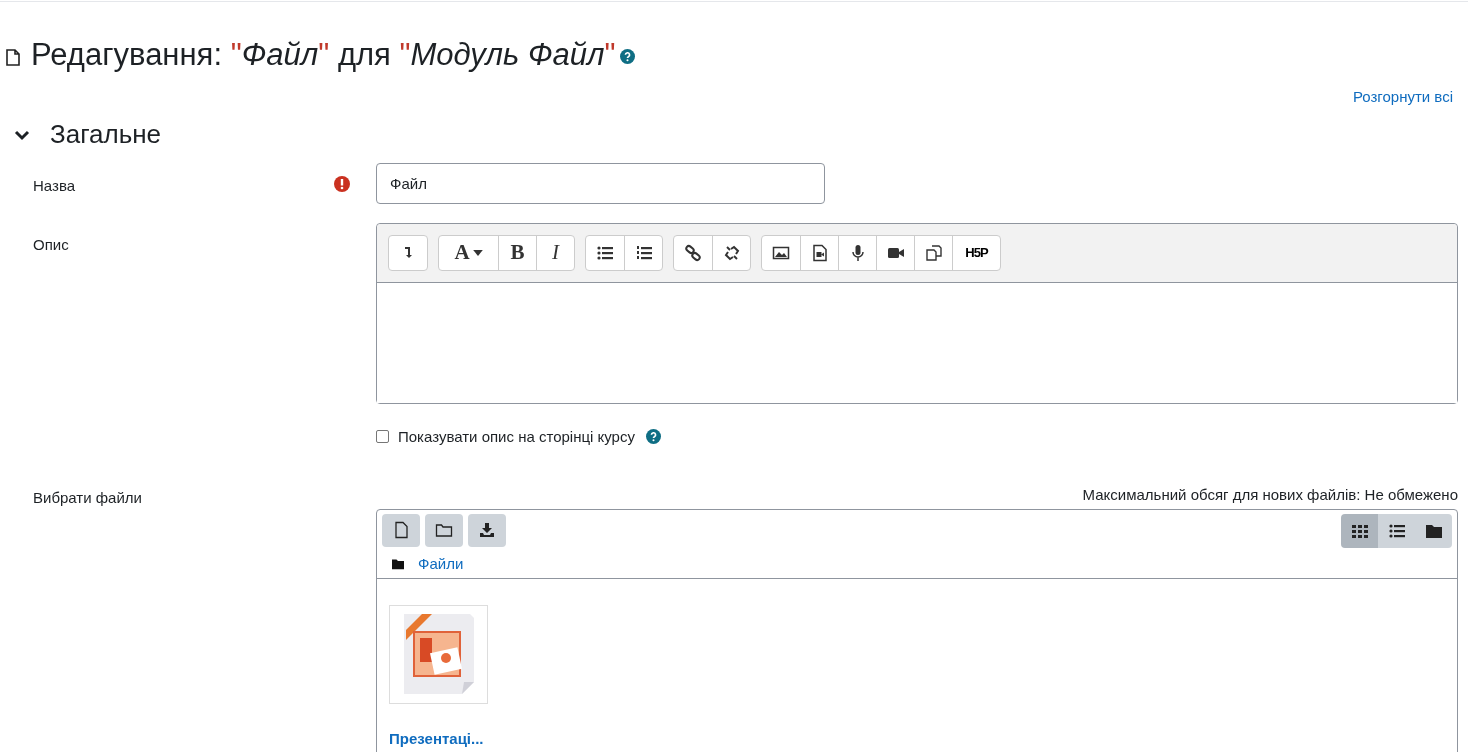 The image size is (1468, 752). Describe the element at coordinates (643, 252) in the screenshot. I see `numbers-icon` at that location.